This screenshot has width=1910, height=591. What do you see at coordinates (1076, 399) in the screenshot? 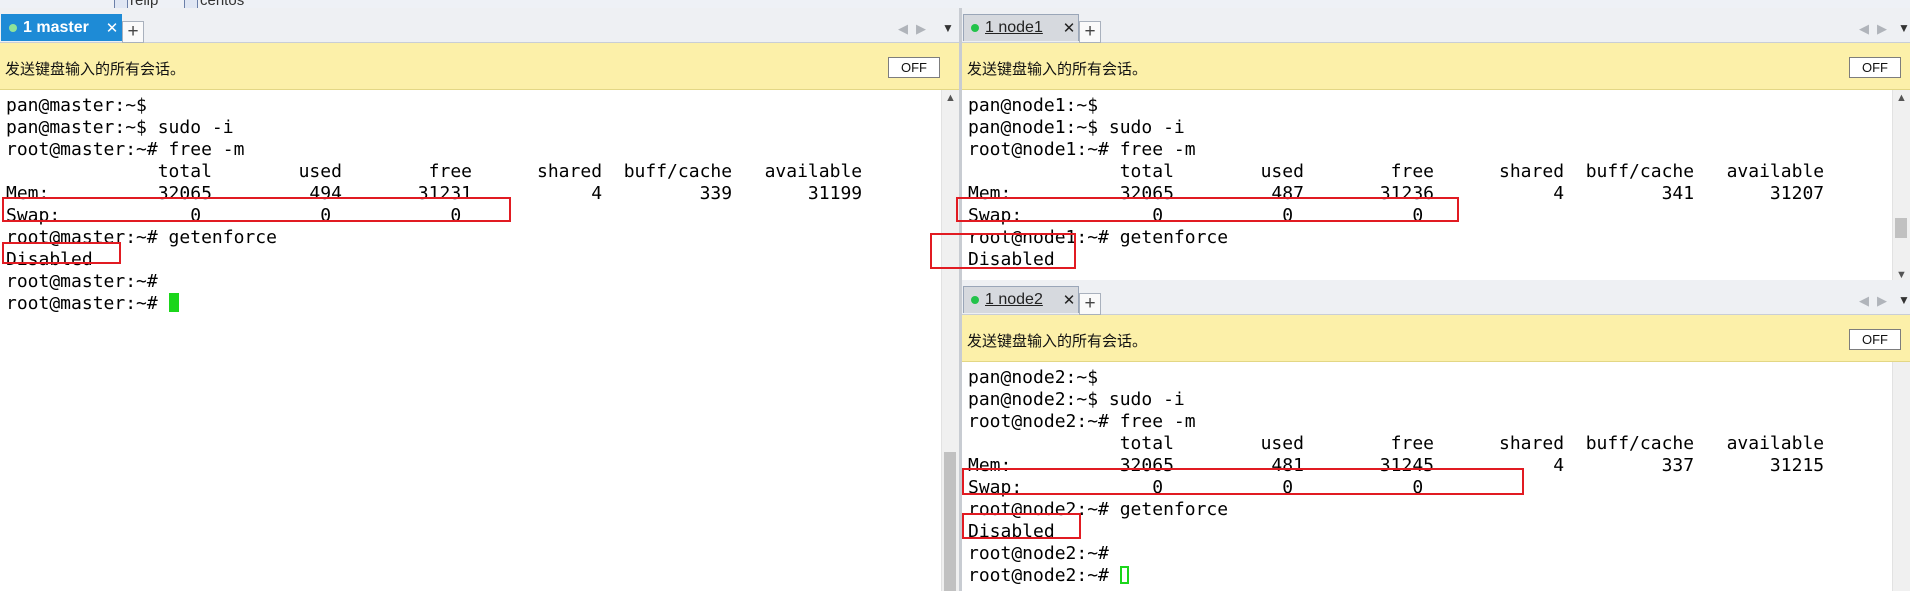
I see `terminal-line: pan@node2:~$ sudo -i` at bounding box center [1076, 399].